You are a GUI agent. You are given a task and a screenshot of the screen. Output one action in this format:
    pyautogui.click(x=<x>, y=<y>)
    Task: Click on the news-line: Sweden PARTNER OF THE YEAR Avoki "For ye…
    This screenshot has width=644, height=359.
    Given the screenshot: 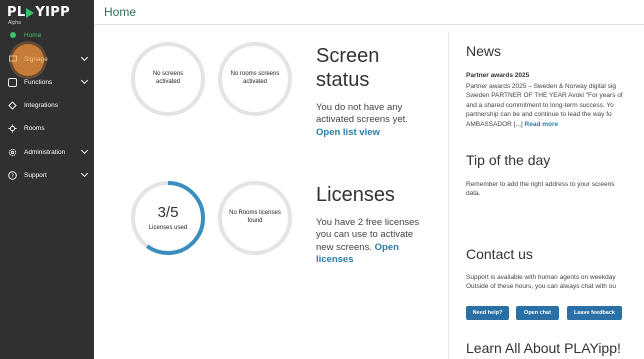 What is the action you would take?
    pyautogui.click(x=544, y=96)
    